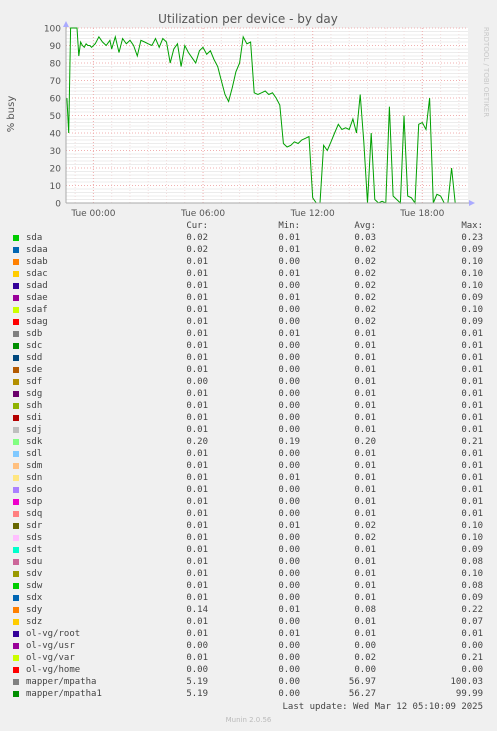  I want to click on x-tick-label: Tue 18:00, so click(421, 214).